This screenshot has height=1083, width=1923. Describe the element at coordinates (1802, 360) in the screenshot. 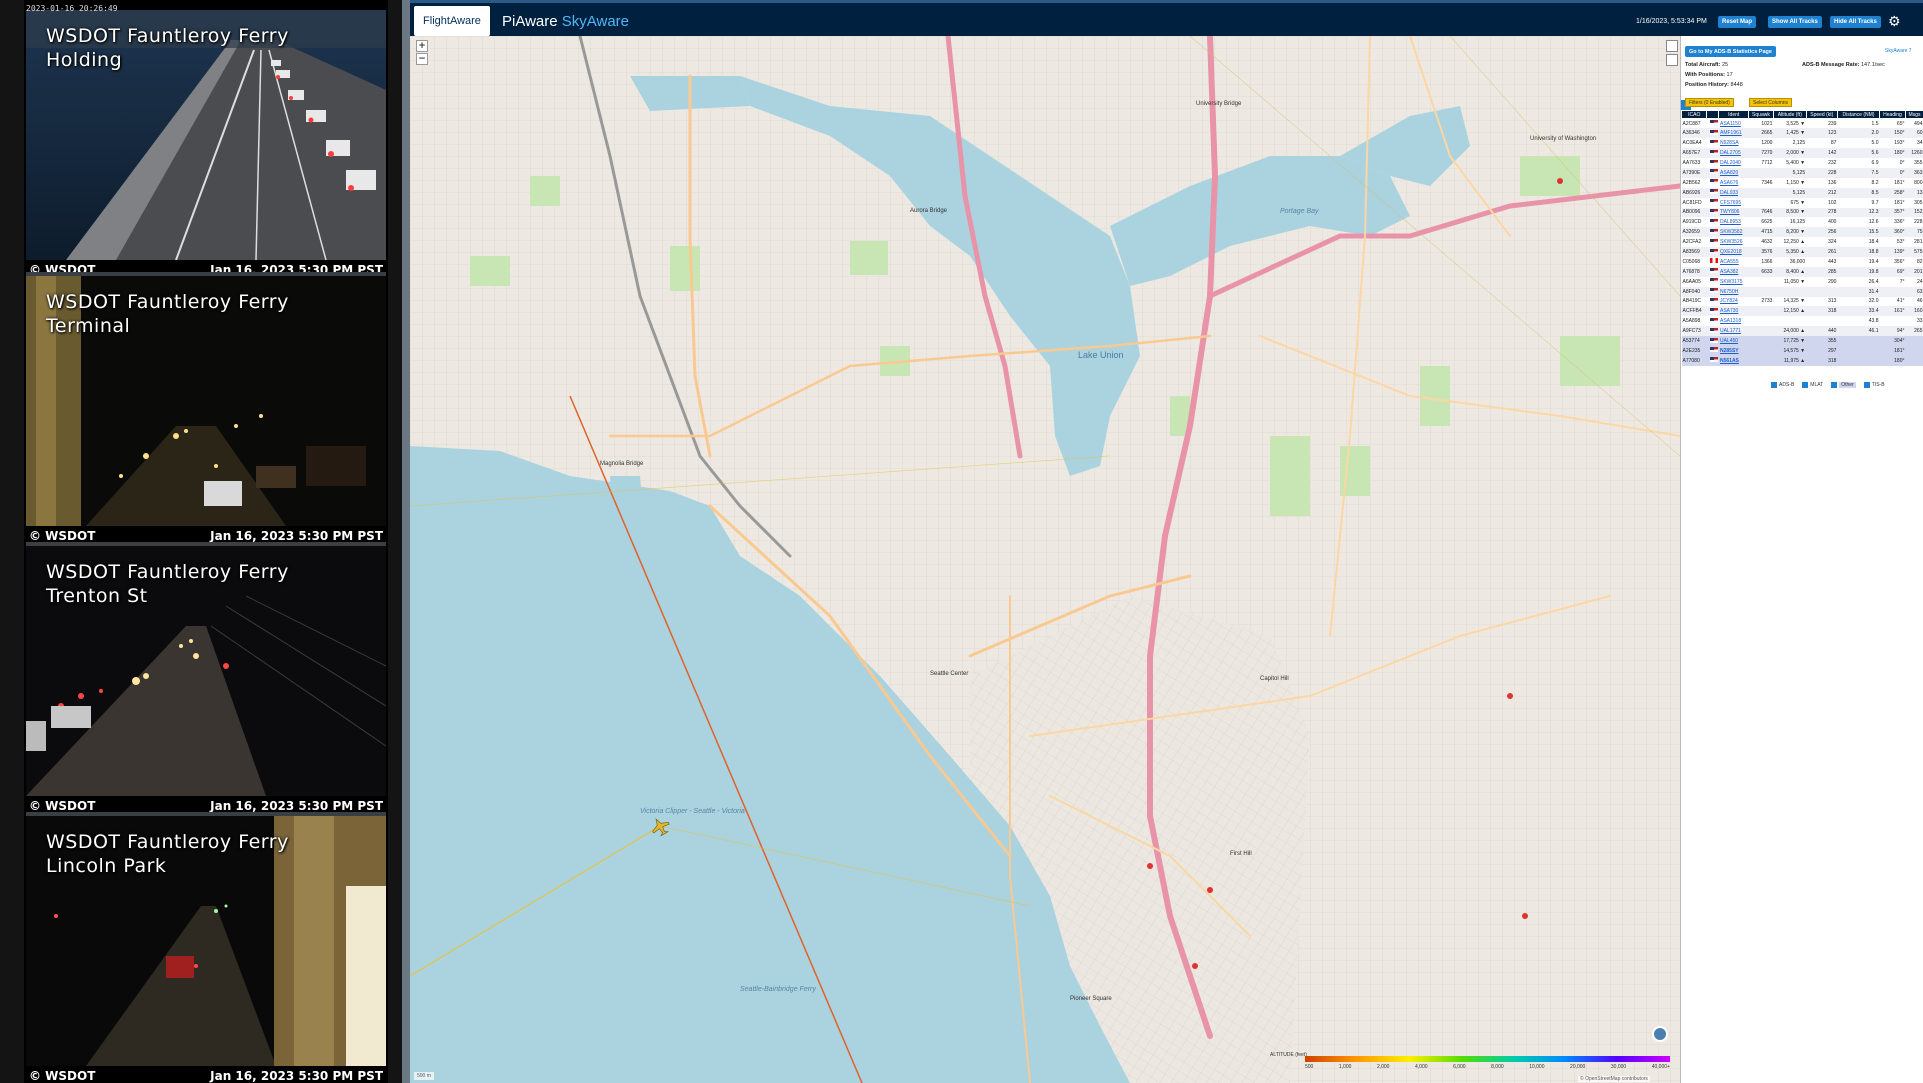

I see `aircraft-row: A77080 N561AS 11,975 ▲ 318 180°` at that location.